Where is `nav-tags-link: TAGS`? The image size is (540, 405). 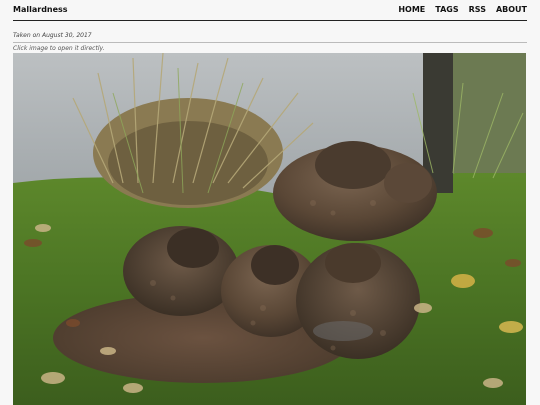
nav-tags-link: TAGS is located at coordinates (446, 9).